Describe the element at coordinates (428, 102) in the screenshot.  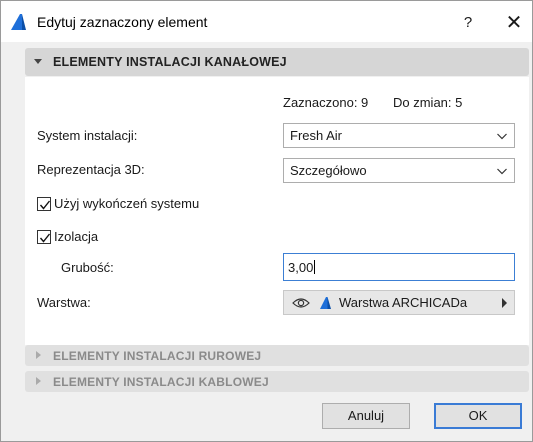
I see `to-change-count: Do zmian: 5` at that location.